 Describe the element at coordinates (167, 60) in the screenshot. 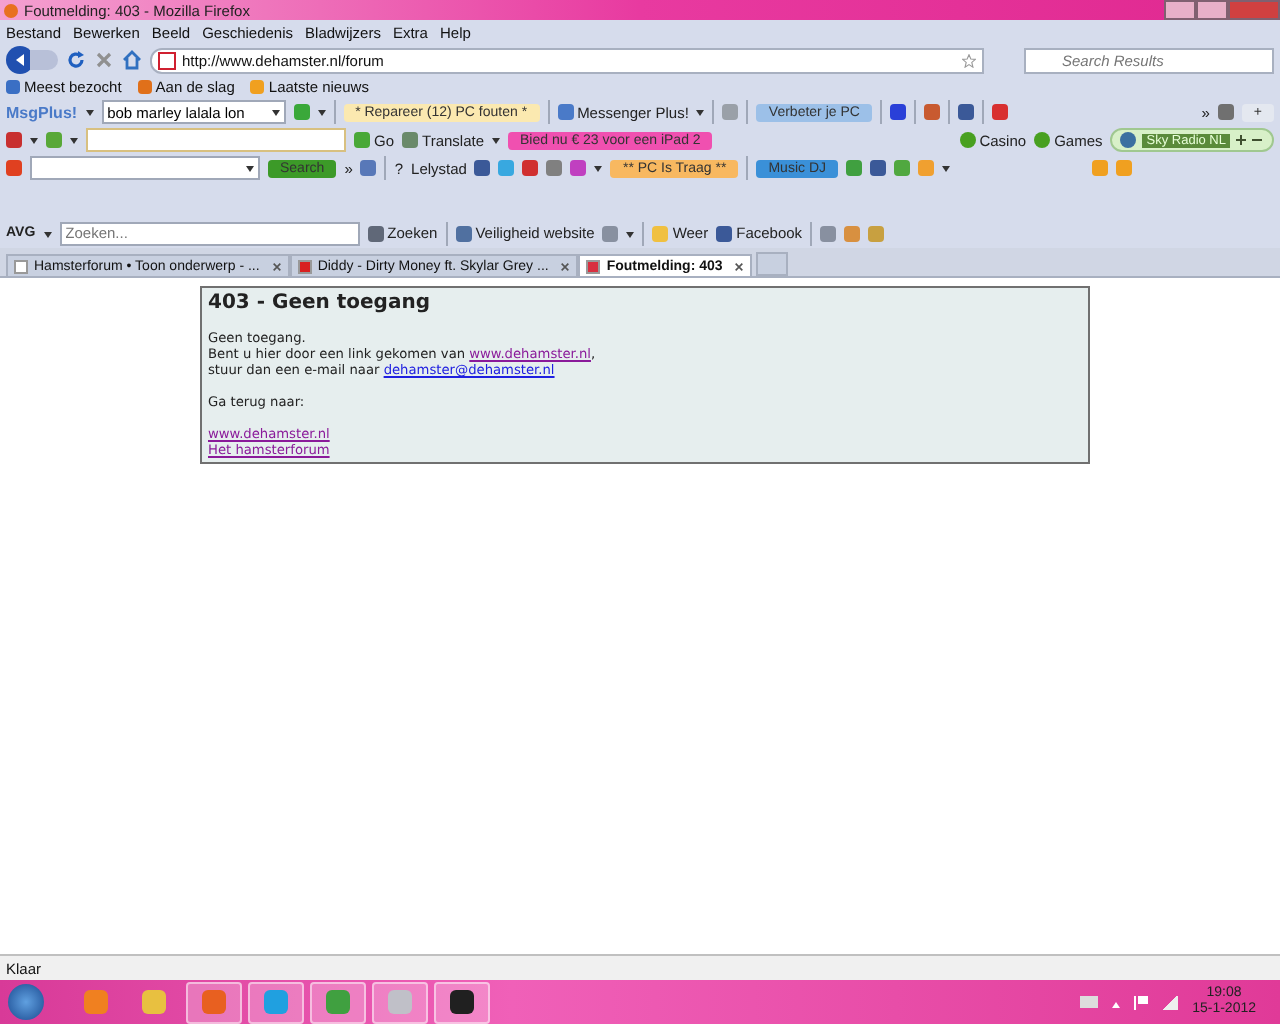

I see `site-favicon-icon` at that location.